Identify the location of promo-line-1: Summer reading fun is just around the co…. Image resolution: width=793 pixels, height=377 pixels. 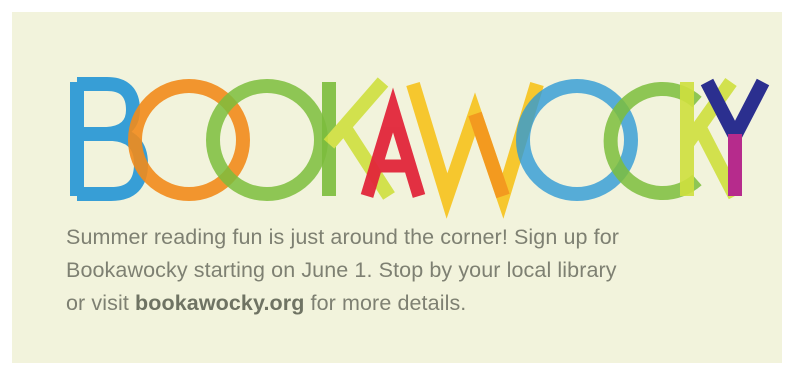
(343, 237).